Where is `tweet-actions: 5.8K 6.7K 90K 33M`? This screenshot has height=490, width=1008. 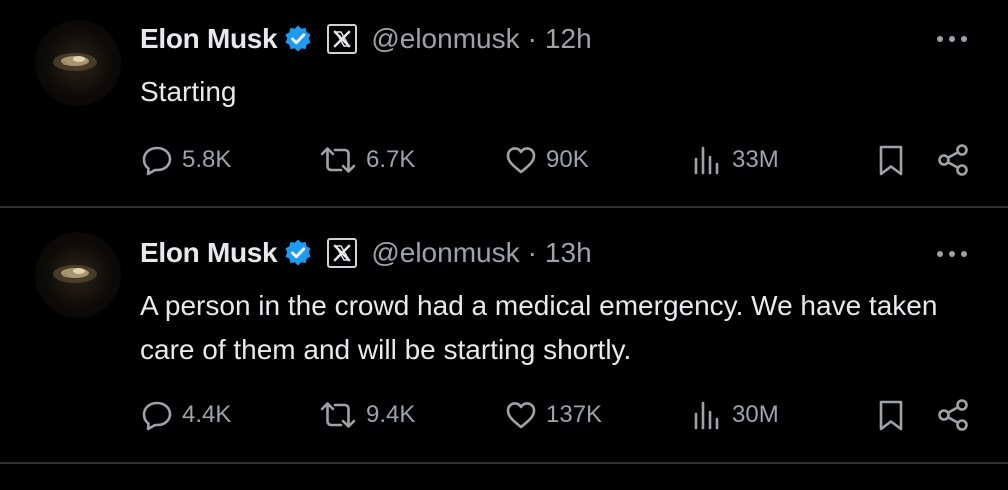 tweet-actions: 5.8K 6.7K 90K 33M is located at coordinates (560, 160).